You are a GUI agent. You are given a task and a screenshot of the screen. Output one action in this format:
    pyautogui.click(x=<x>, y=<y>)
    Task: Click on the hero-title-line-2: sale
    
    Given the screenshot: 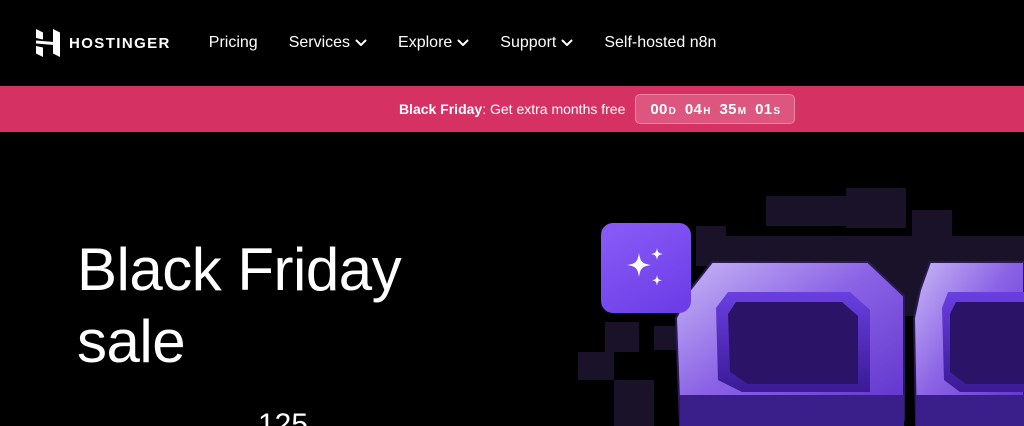 What is the action you would take?
    pyautogui.click(x=131, y=341)
    